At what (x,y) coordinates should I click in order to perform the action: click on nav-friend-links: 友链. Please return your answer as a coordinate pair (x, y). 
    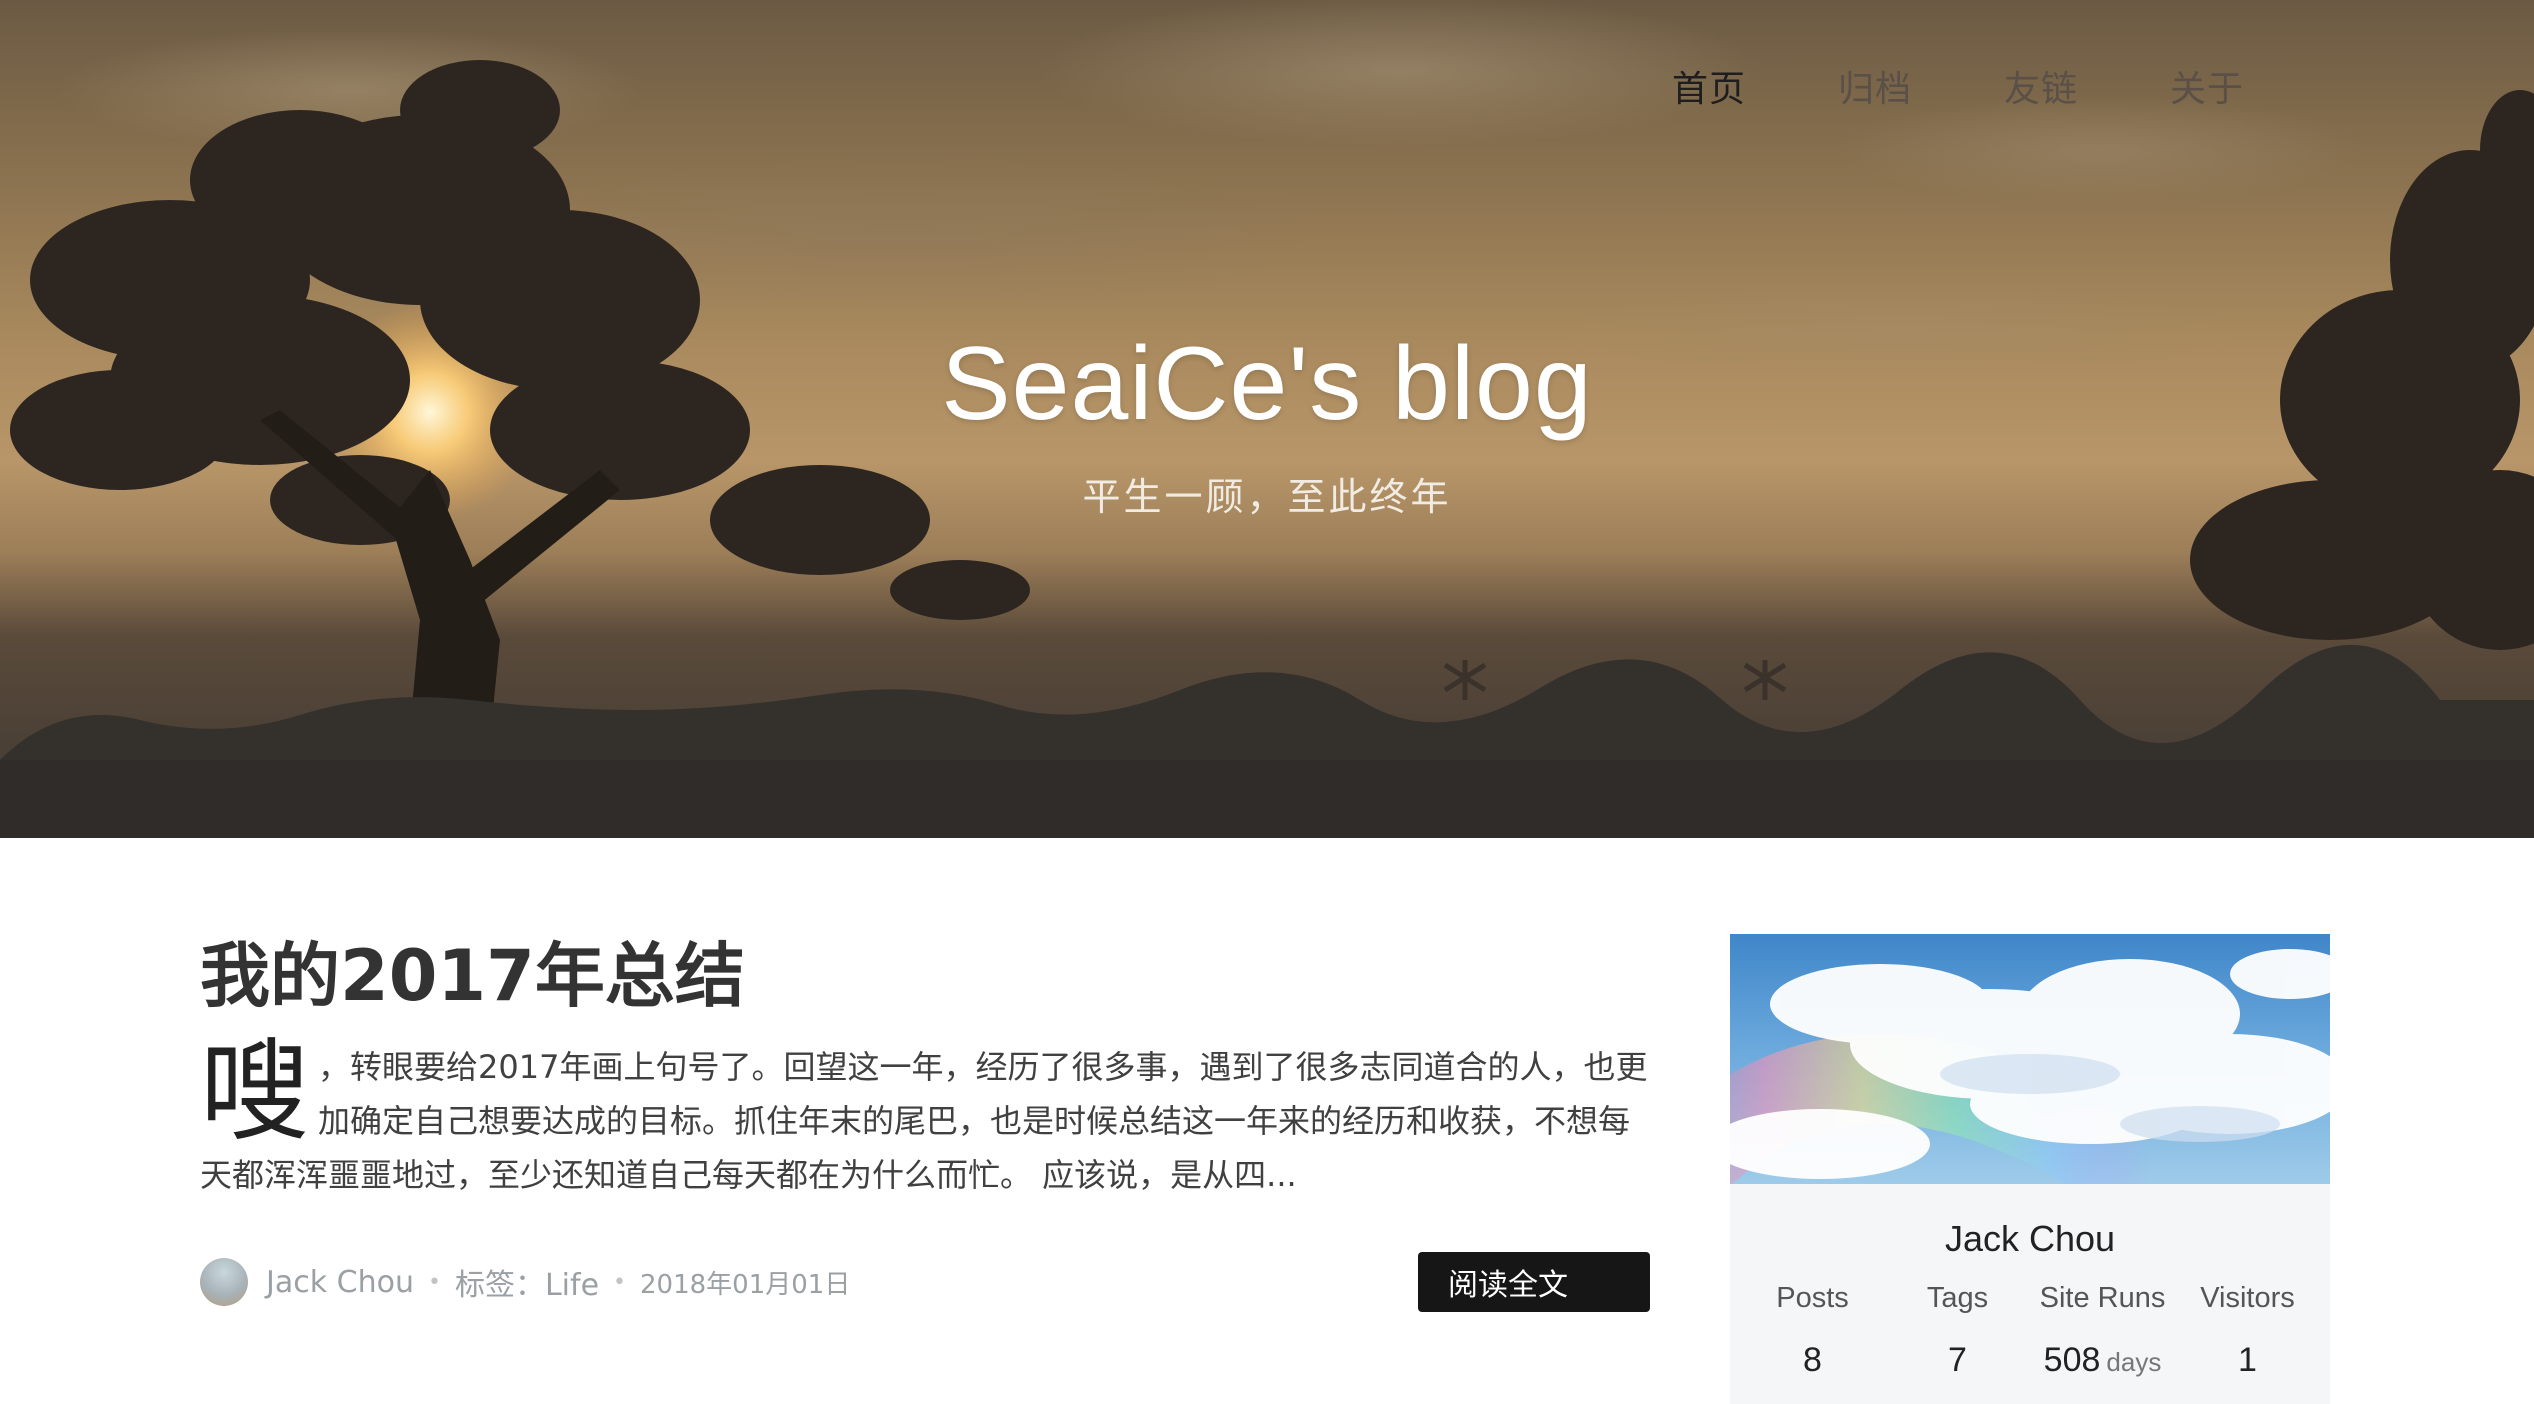
    Looking at the image, I should click on (2041, 86).